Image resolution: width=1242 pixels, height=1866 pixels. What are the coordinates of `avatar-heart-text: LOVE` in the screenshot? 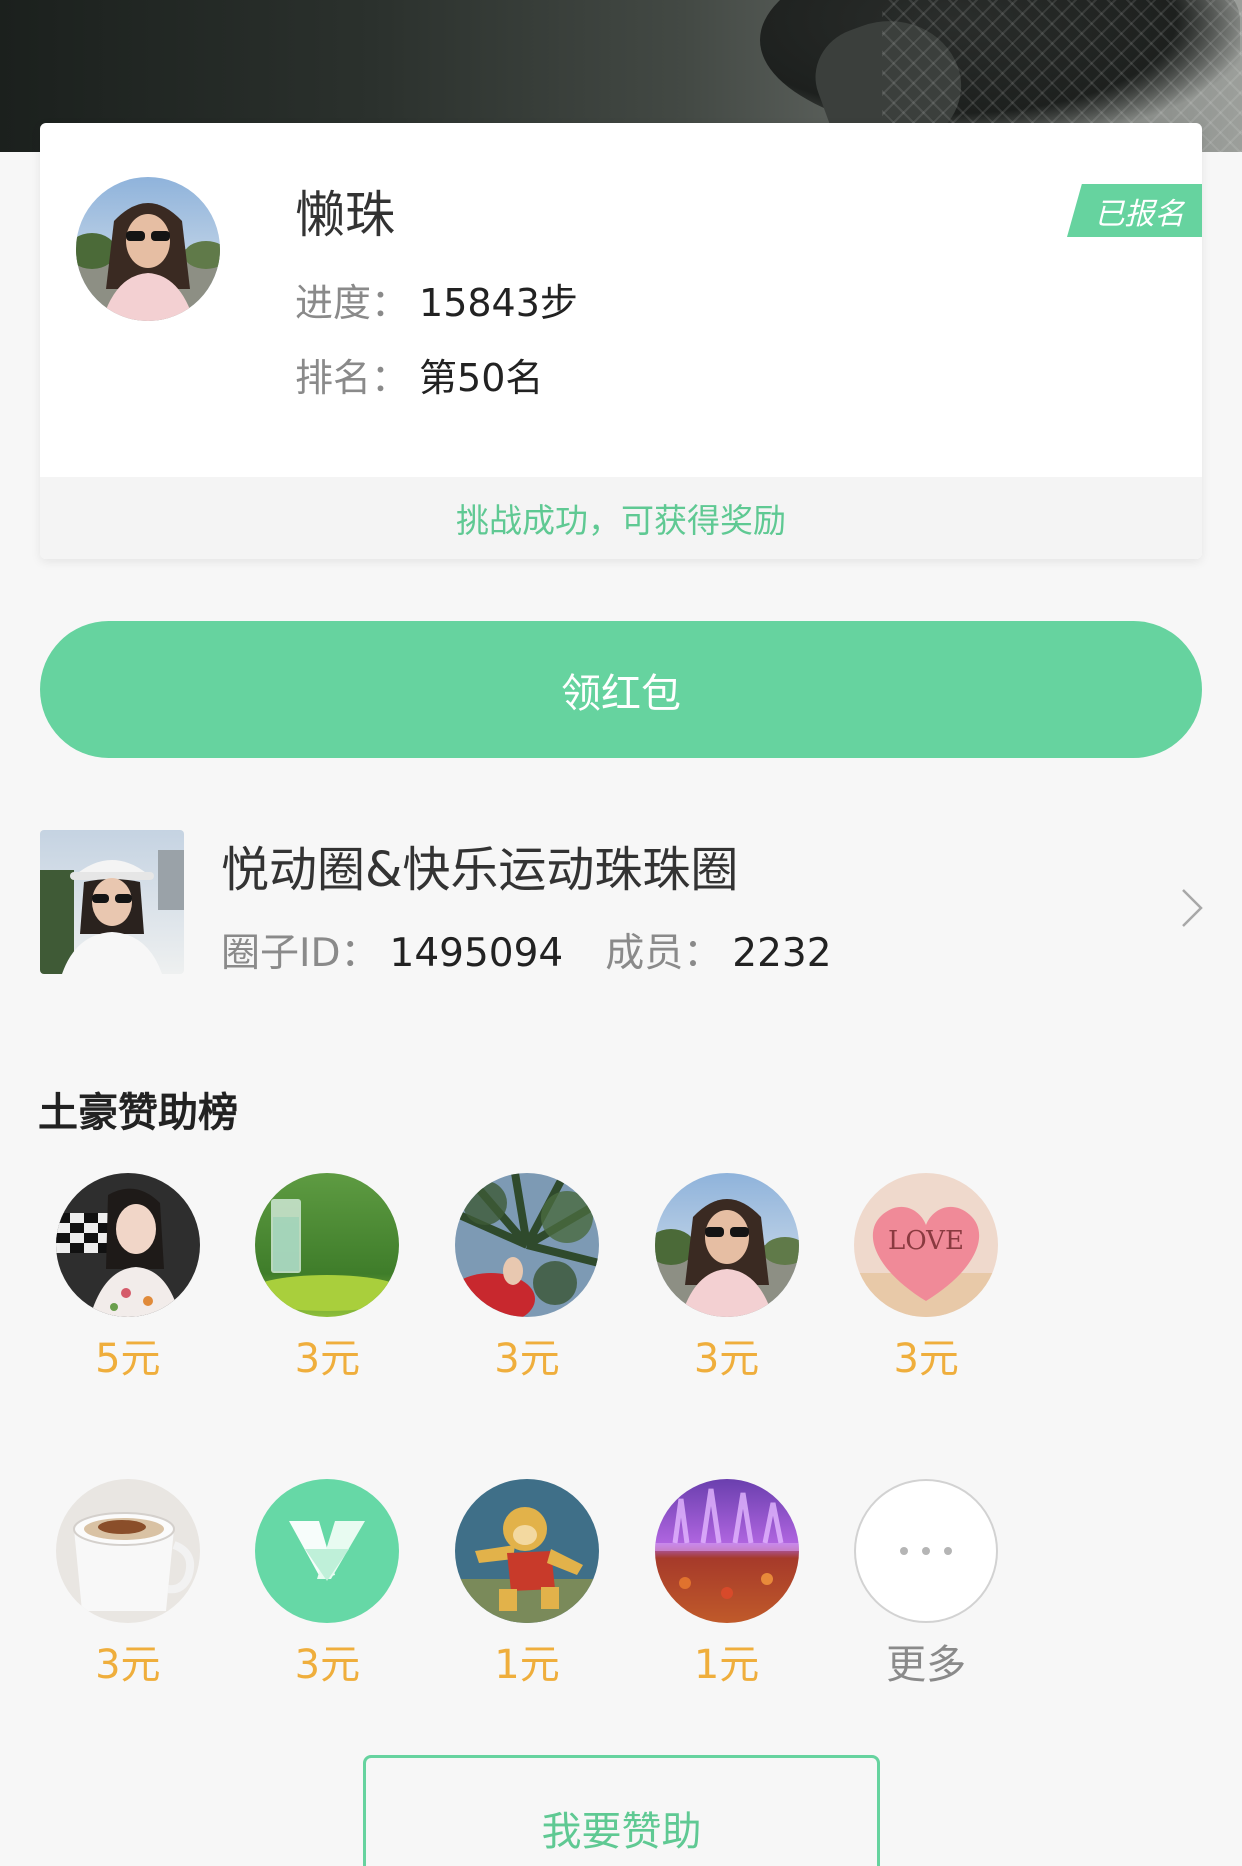 It's located at (926, 1241).